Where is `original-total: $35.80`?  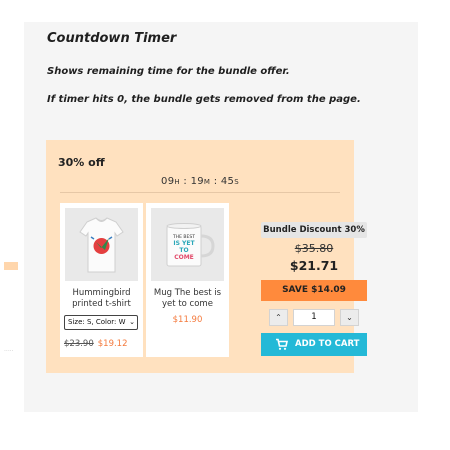 original-total: $35.80 is located at coordinates (314, 248).